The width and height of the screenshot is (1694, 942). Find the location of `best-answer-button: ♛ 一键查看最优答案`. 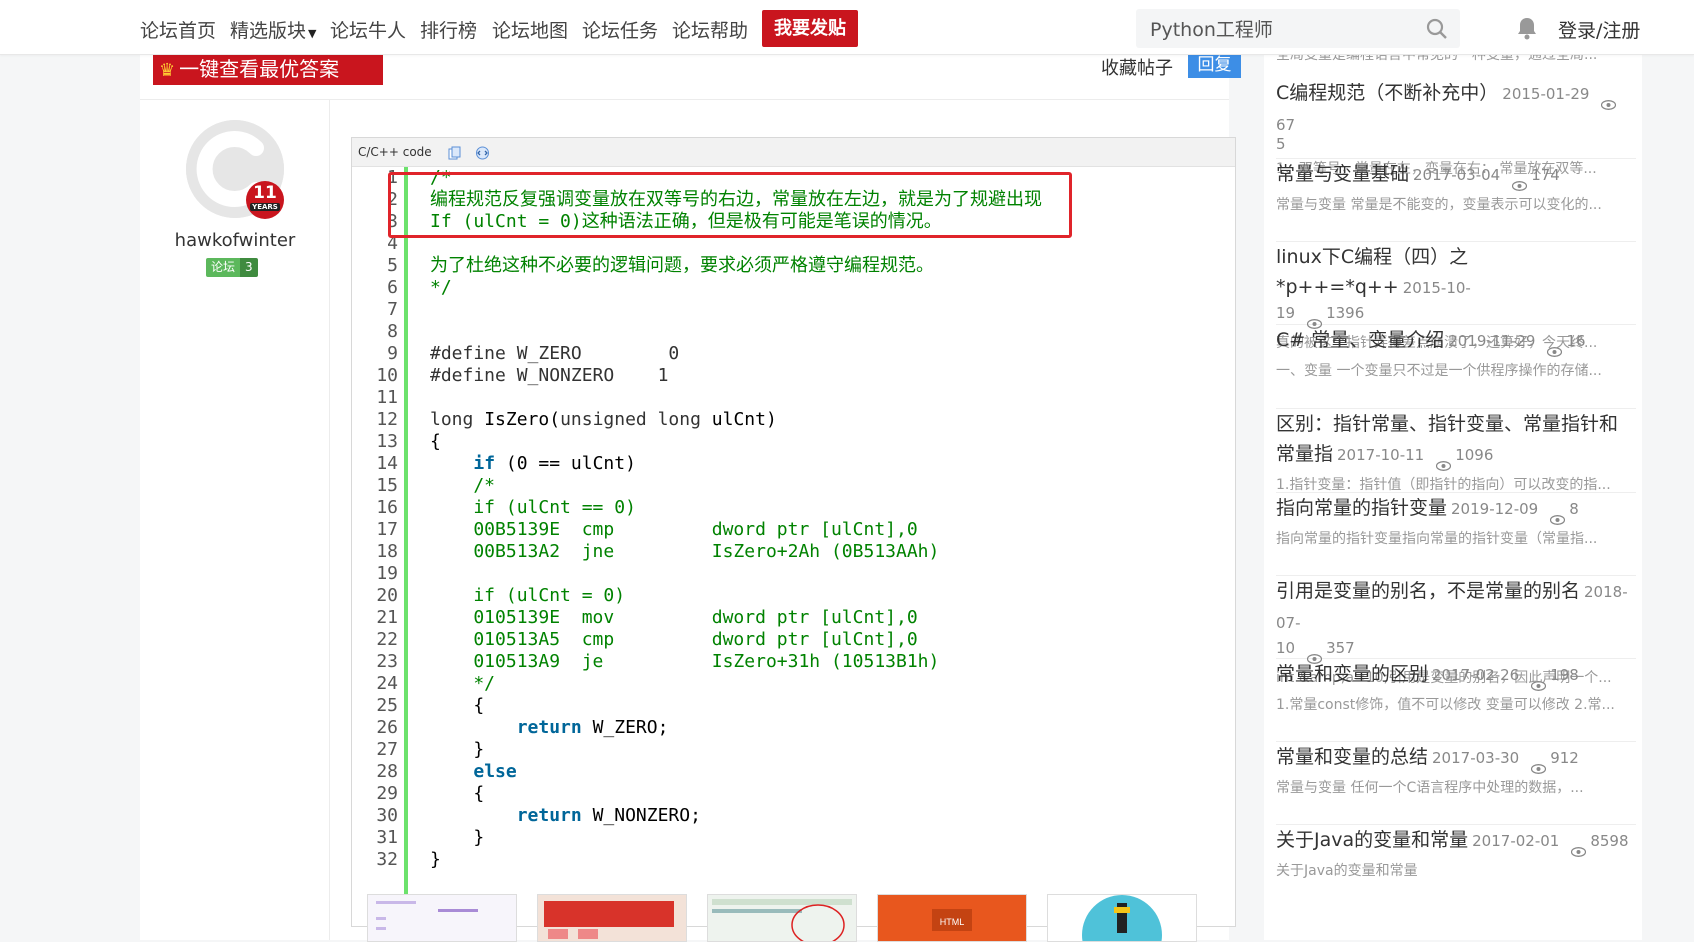

best-answer-button: ♛ 一键查看最优答案 is located at coordinates (268, 69).